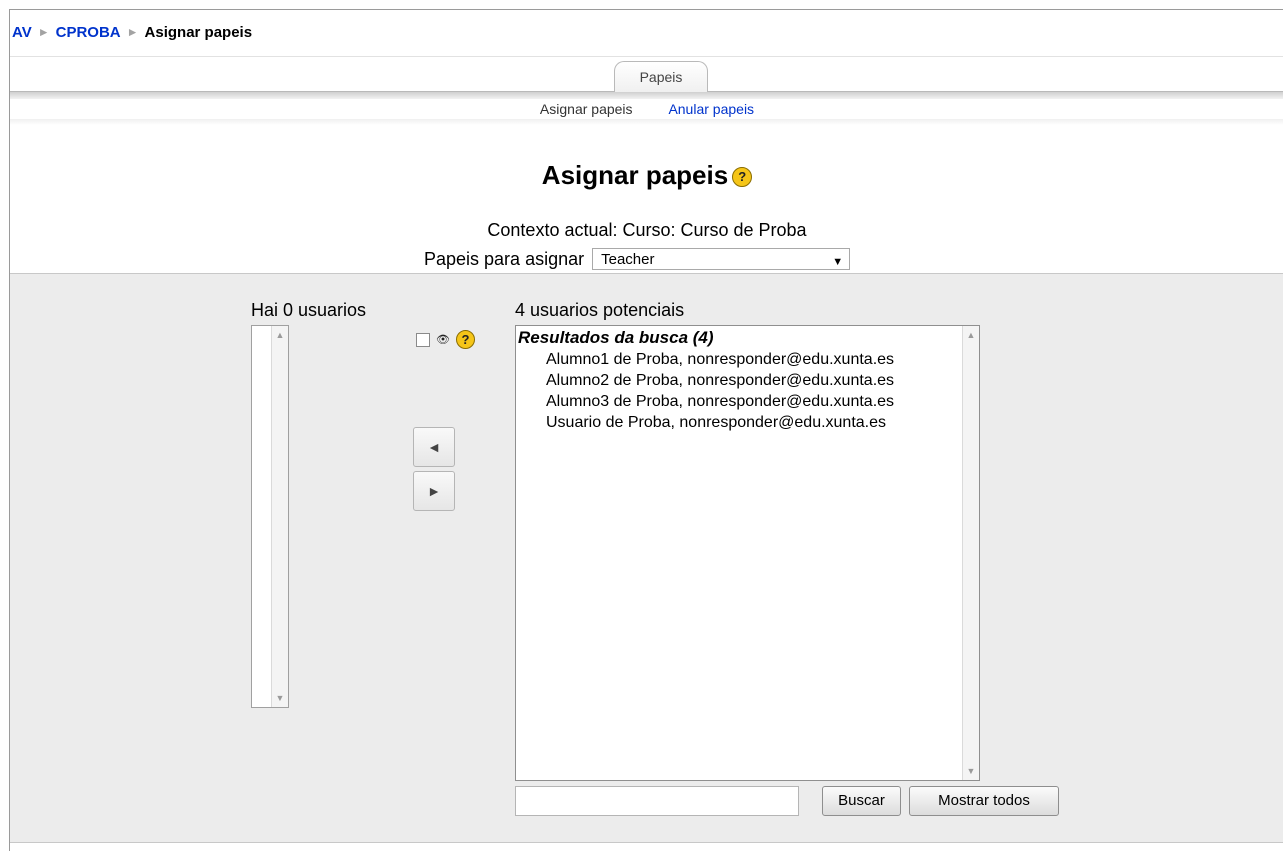 This screenshot has width=1283, height=851. Describe the element at coordinates (711, 109) in the screenshot. I see `subtab-override-roles: Anular papeis` at that location.